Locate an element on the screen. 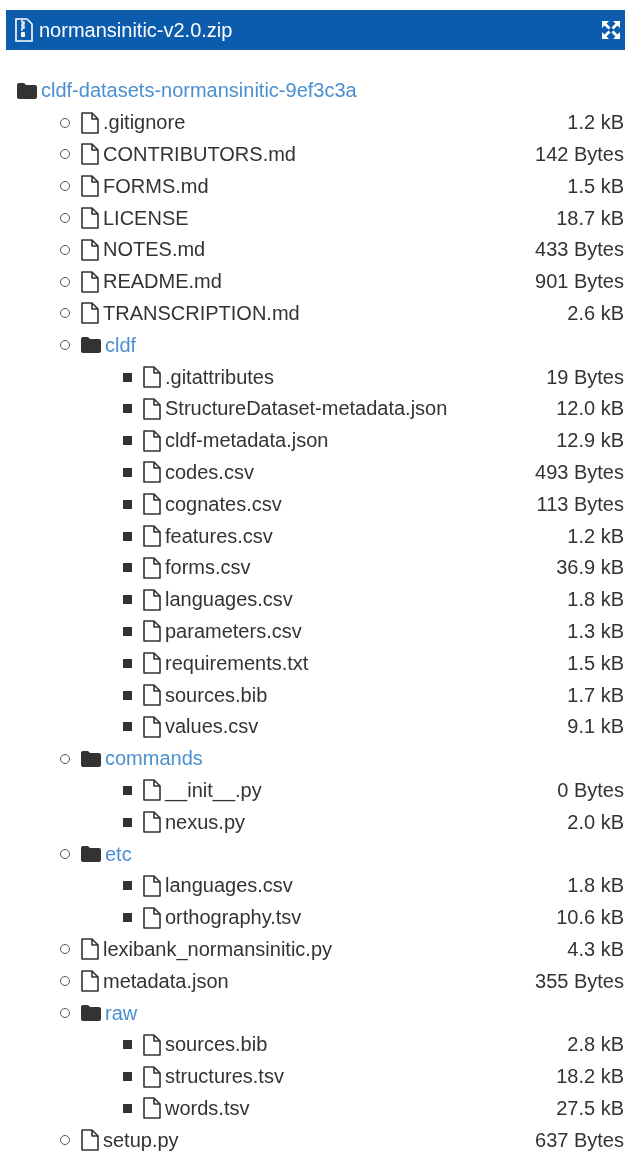 The image size is (625, 1158). file-name: requirements.txt is located at coordinates (237, 663).